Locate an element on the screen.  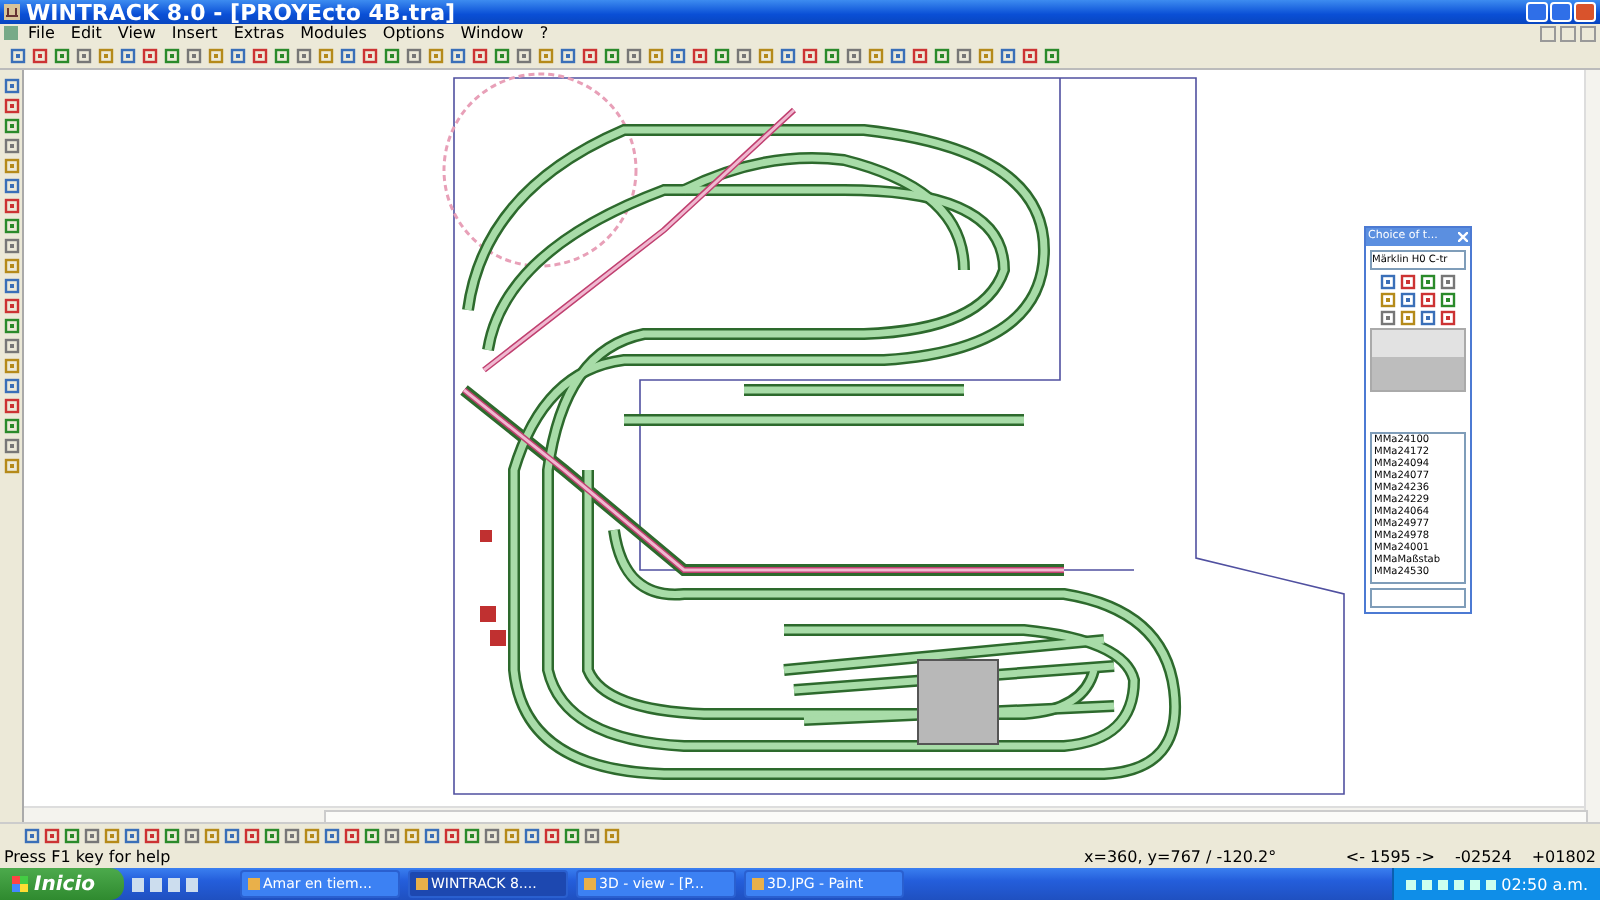
horizontal-scrollbar is located at coordinates (804, 814).